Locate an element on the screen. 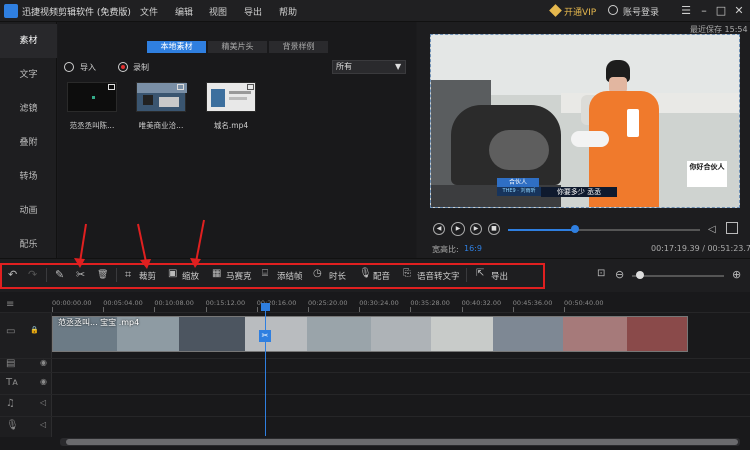  playback-progress-fill is located at coordinates (542, 230).